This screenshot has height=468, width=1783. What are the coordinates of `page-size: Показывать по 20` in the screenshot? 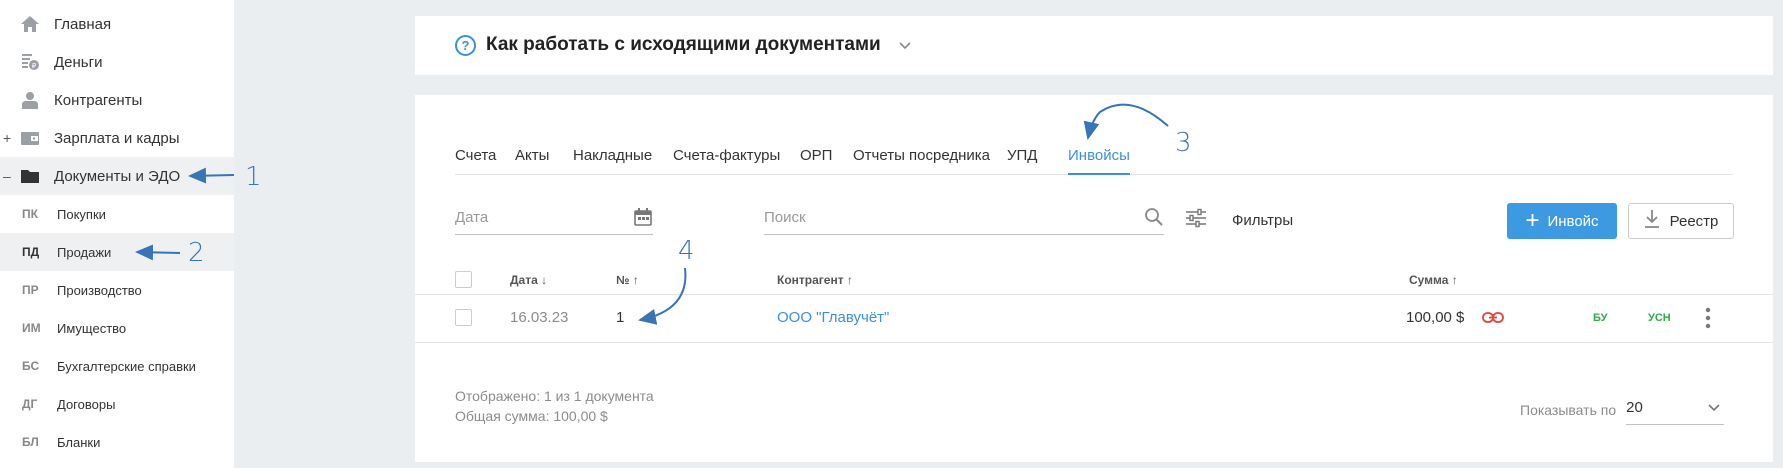 It's located at (1622, 410).